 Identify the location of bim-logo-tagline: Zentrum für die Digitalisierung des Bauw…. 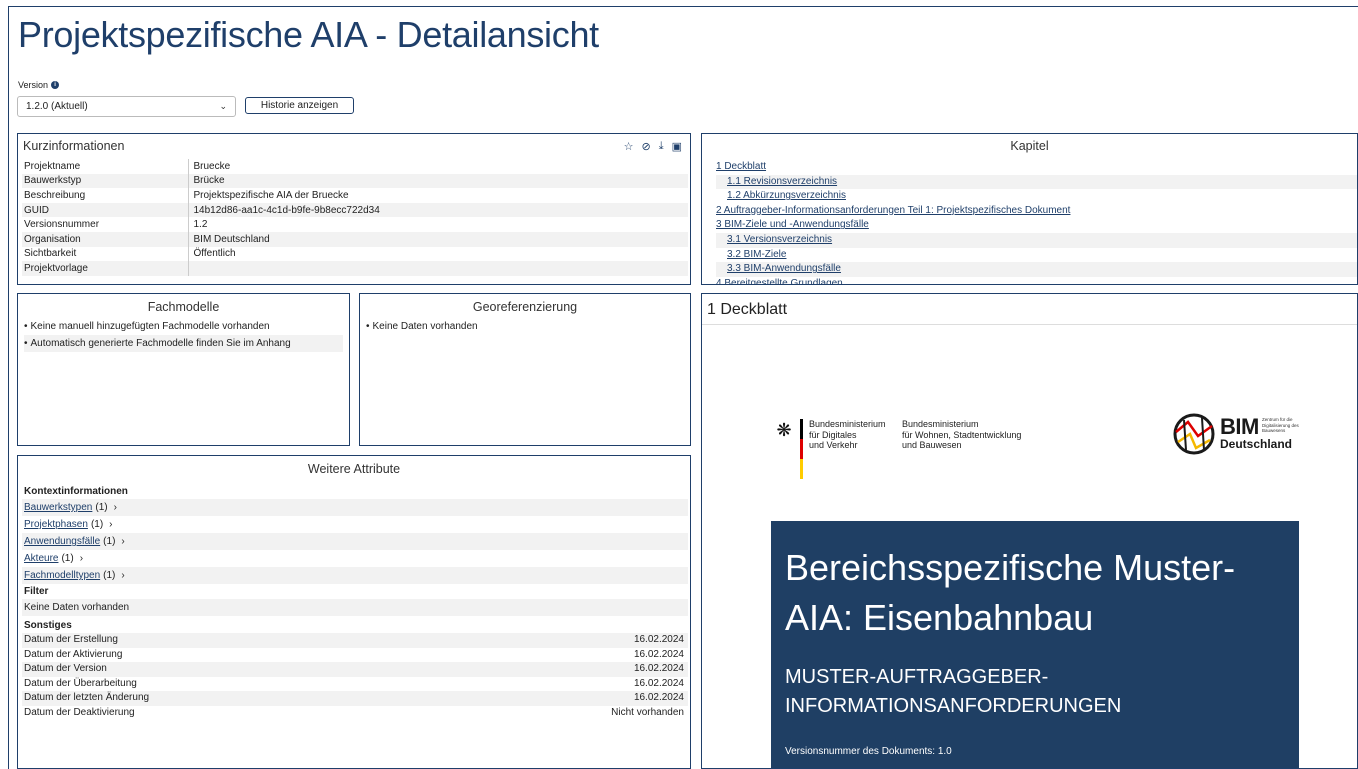
(1280, 425).